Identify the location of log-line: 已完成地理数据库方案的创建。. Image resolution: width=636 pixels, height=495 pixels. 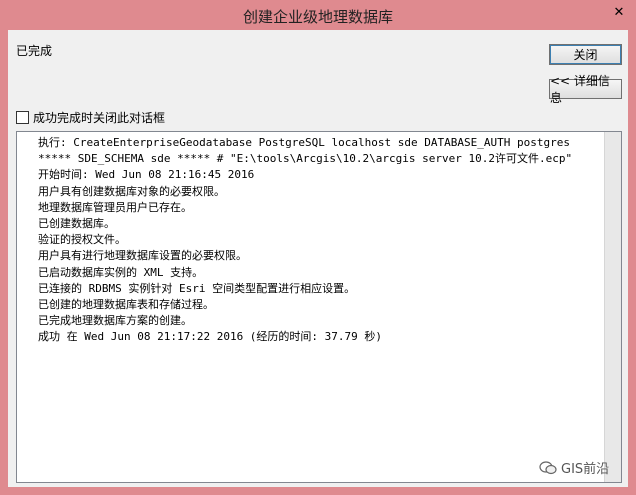
(115, 321).